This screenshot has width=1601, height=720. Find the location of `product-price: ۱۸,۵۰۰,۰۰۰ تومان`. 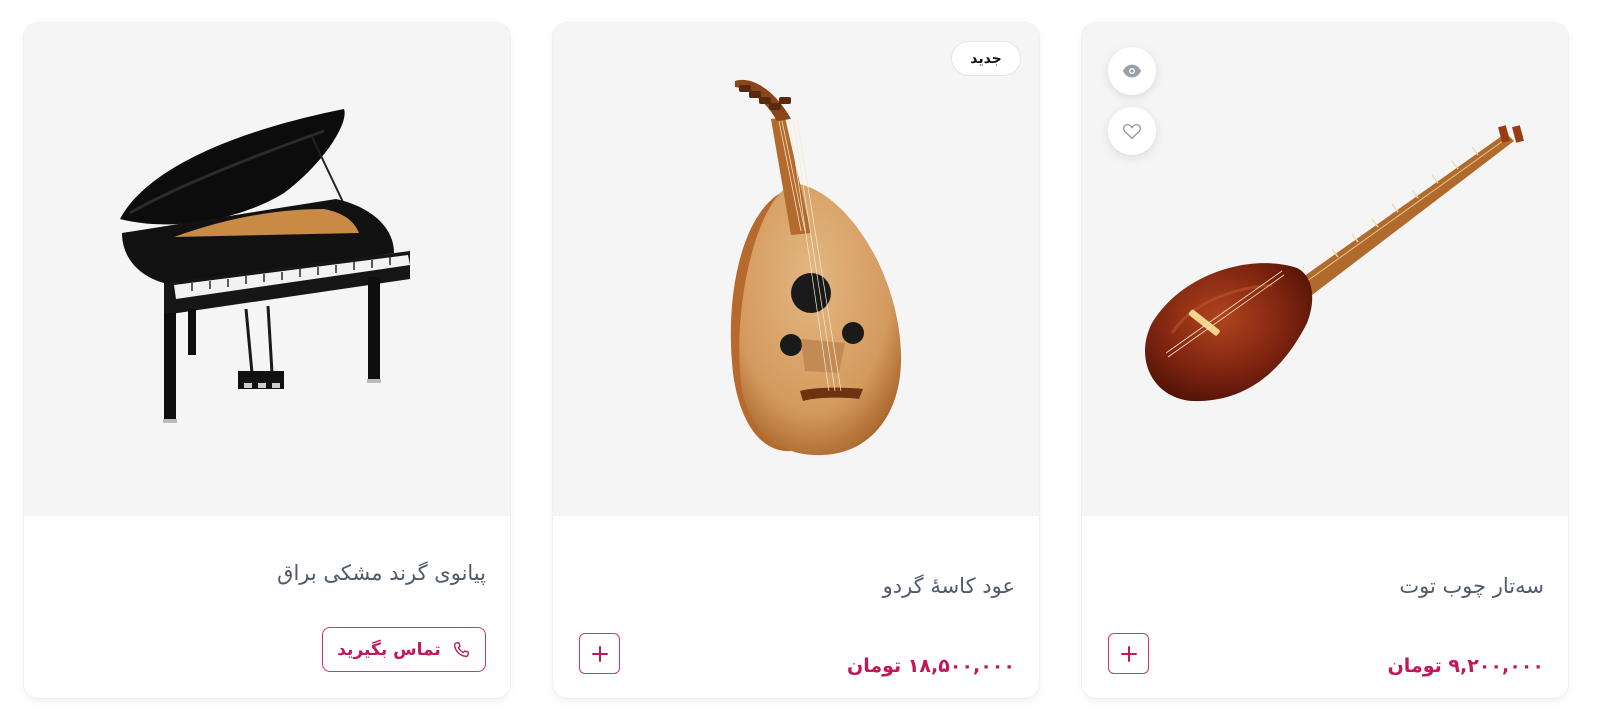

product-price: ۱۸,۵۰۰,۰۰۰ تومان is located at coordinates (931, 666).